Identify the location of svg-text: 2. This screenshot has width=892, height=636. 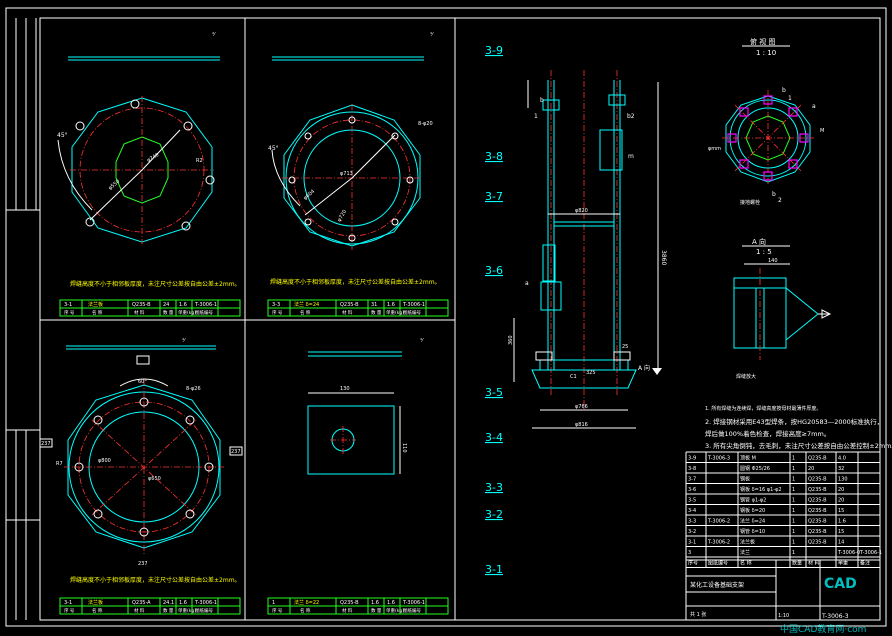
(780, 200).